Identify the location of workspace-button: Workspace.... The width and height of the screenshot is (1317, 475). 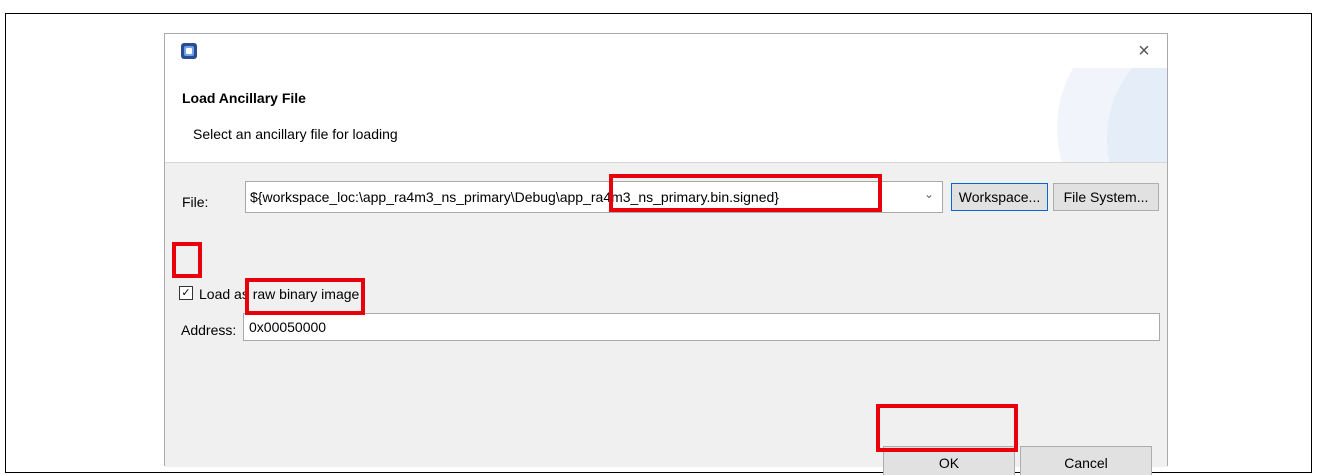
(999, 197).